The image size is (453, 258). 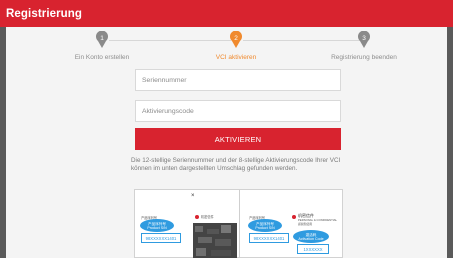 What do you see at coordinates (197, 217) in the screenshot?
I see `envelope-left-logo-icon` at bounding box center [197, 217].